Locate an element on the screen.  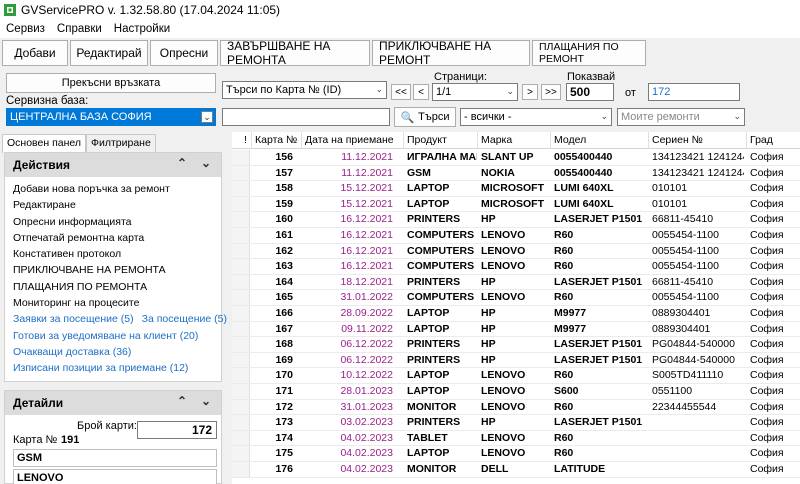
next-page-button: > is located at coordinates (530, 92).